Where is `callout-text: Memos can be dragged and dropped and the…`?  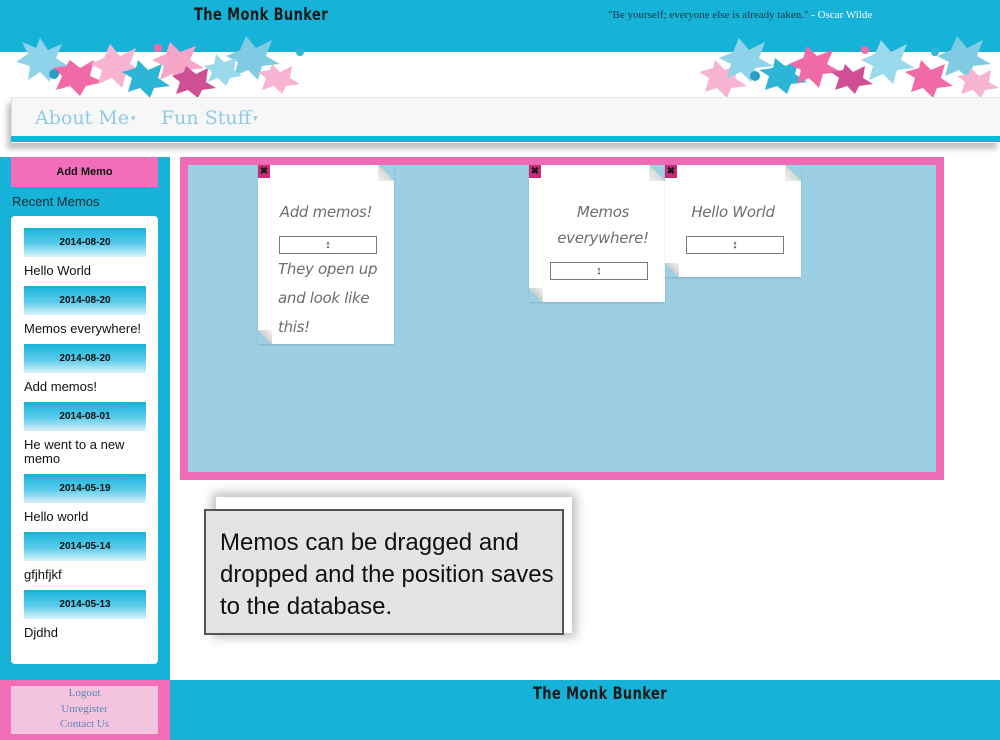
callout-text: Memos can be dragged and dropped and the… is located at coordinates (387, 574).